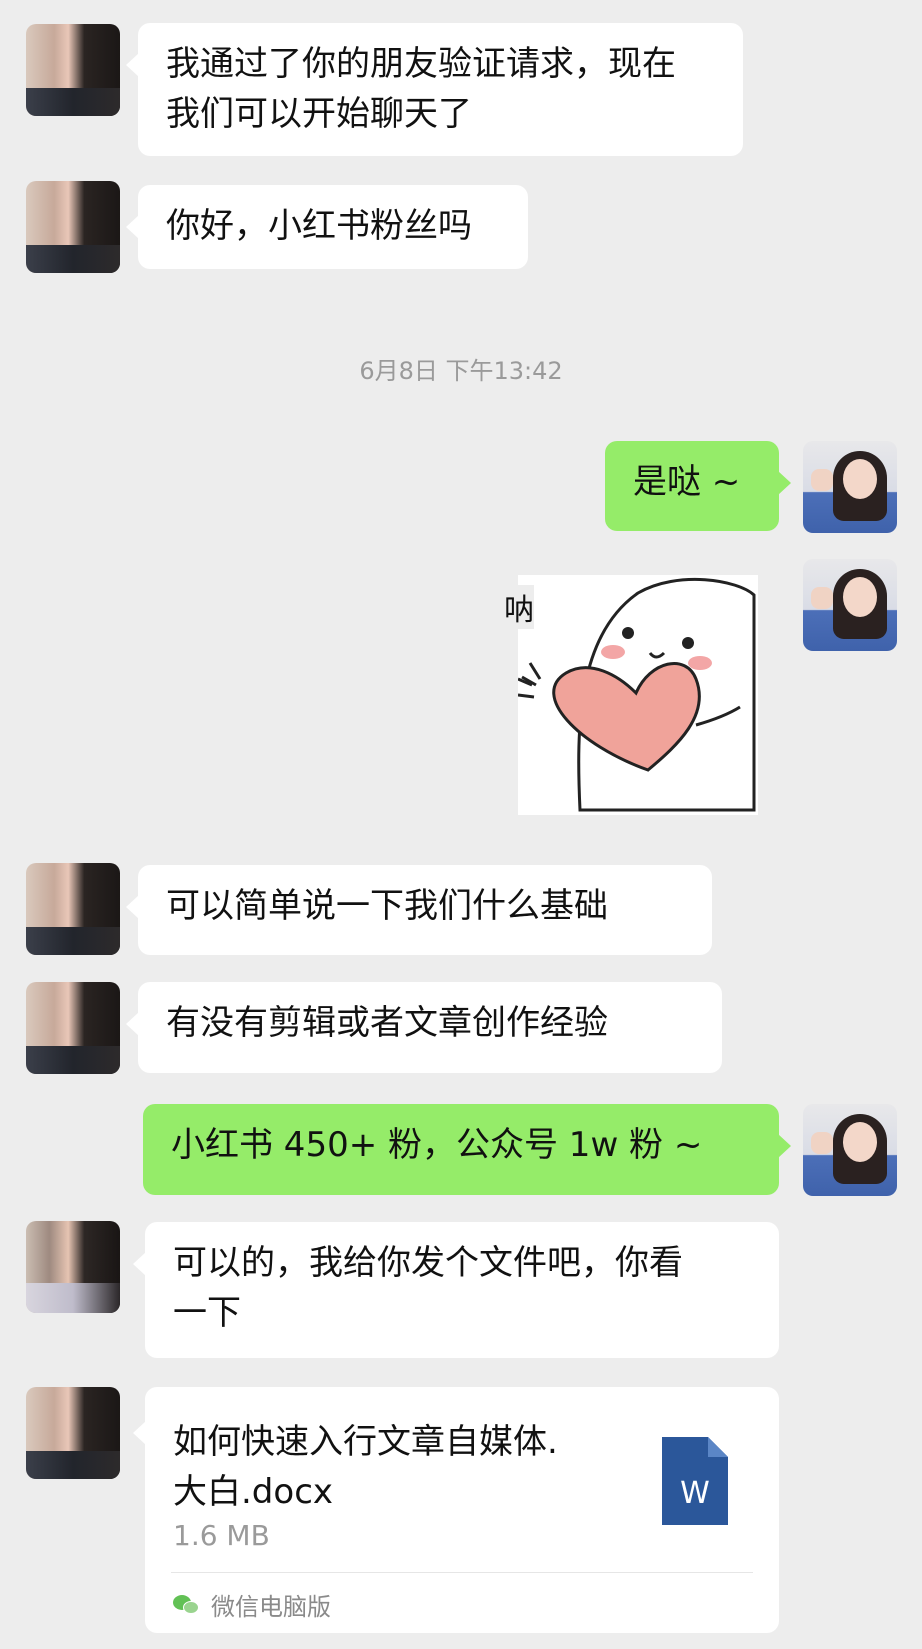 The height and width of the screenshot is (1649, 922). What do you see at coordinates (319, 226) in the screenshot?
I see `message-text: 你好，小红书粉丝吗` at bounding box center [319, 226].